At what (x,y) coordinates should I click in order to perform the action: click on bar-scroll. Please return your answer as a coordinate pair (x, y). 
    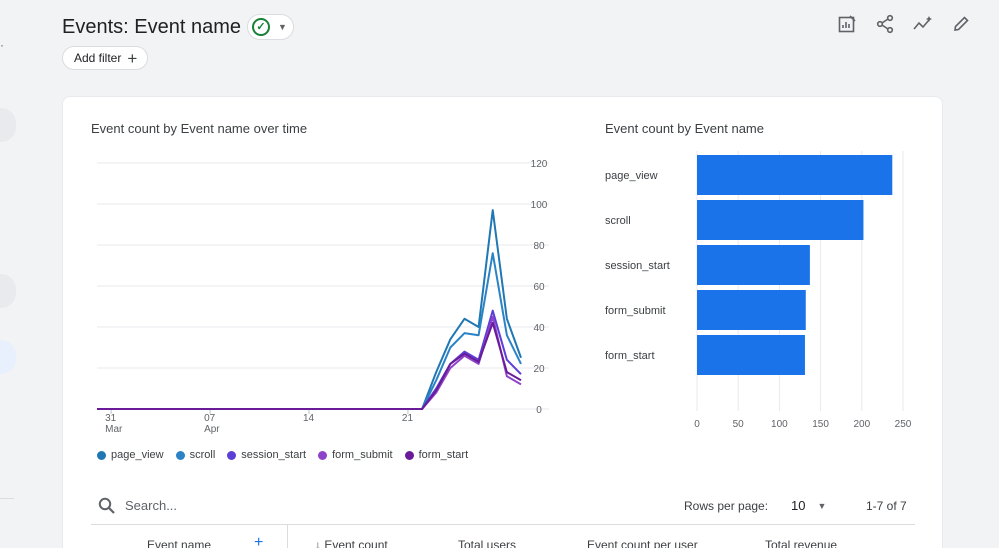
    Looking at the image, I should click on (780, 220).